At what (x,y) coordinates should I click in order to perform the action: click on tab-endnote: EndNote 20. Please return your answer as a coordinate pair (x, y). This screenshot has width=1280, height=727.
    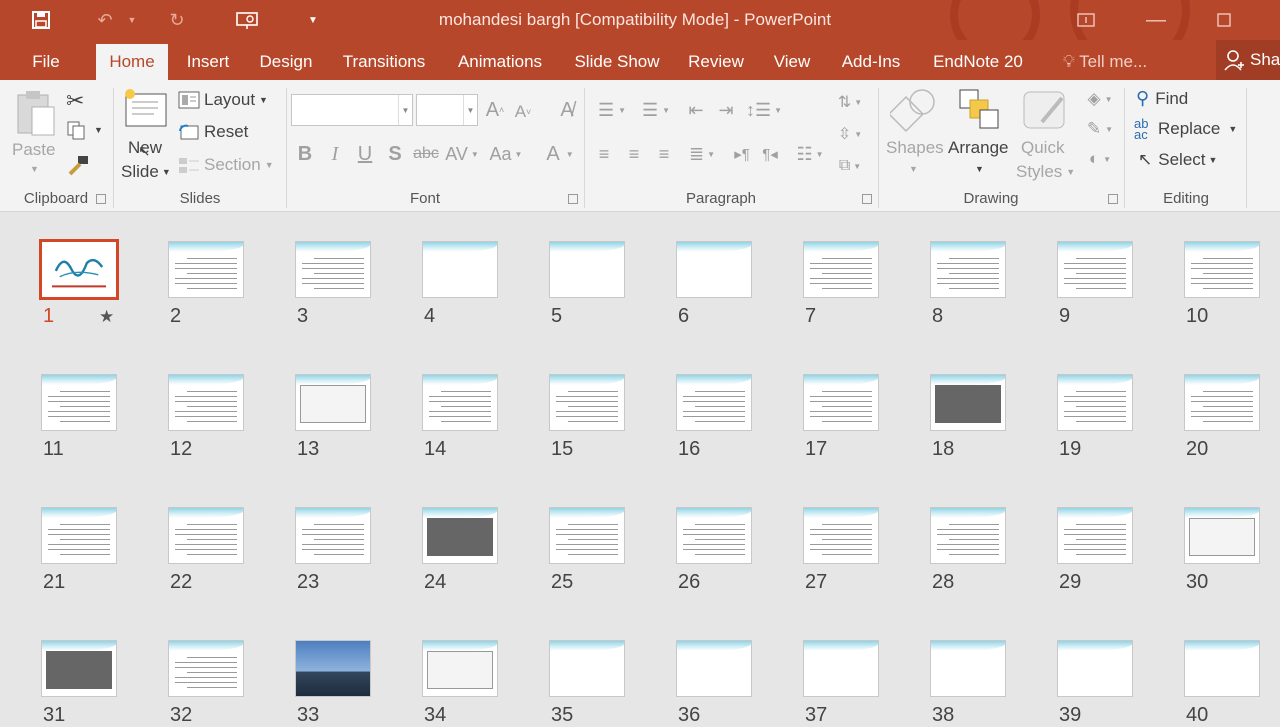
    Looking at the image, I should click on (978, 62).